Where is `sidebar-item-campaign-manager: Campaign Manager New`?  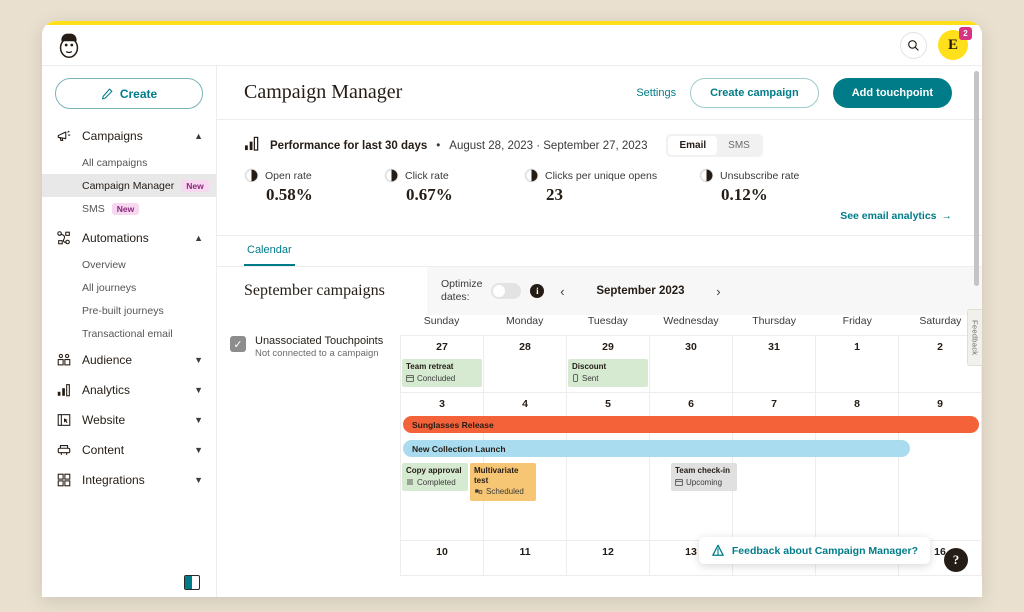 sidebar-item-campaign-manager: Campaign Manager New is located at coordinates (129, 185).